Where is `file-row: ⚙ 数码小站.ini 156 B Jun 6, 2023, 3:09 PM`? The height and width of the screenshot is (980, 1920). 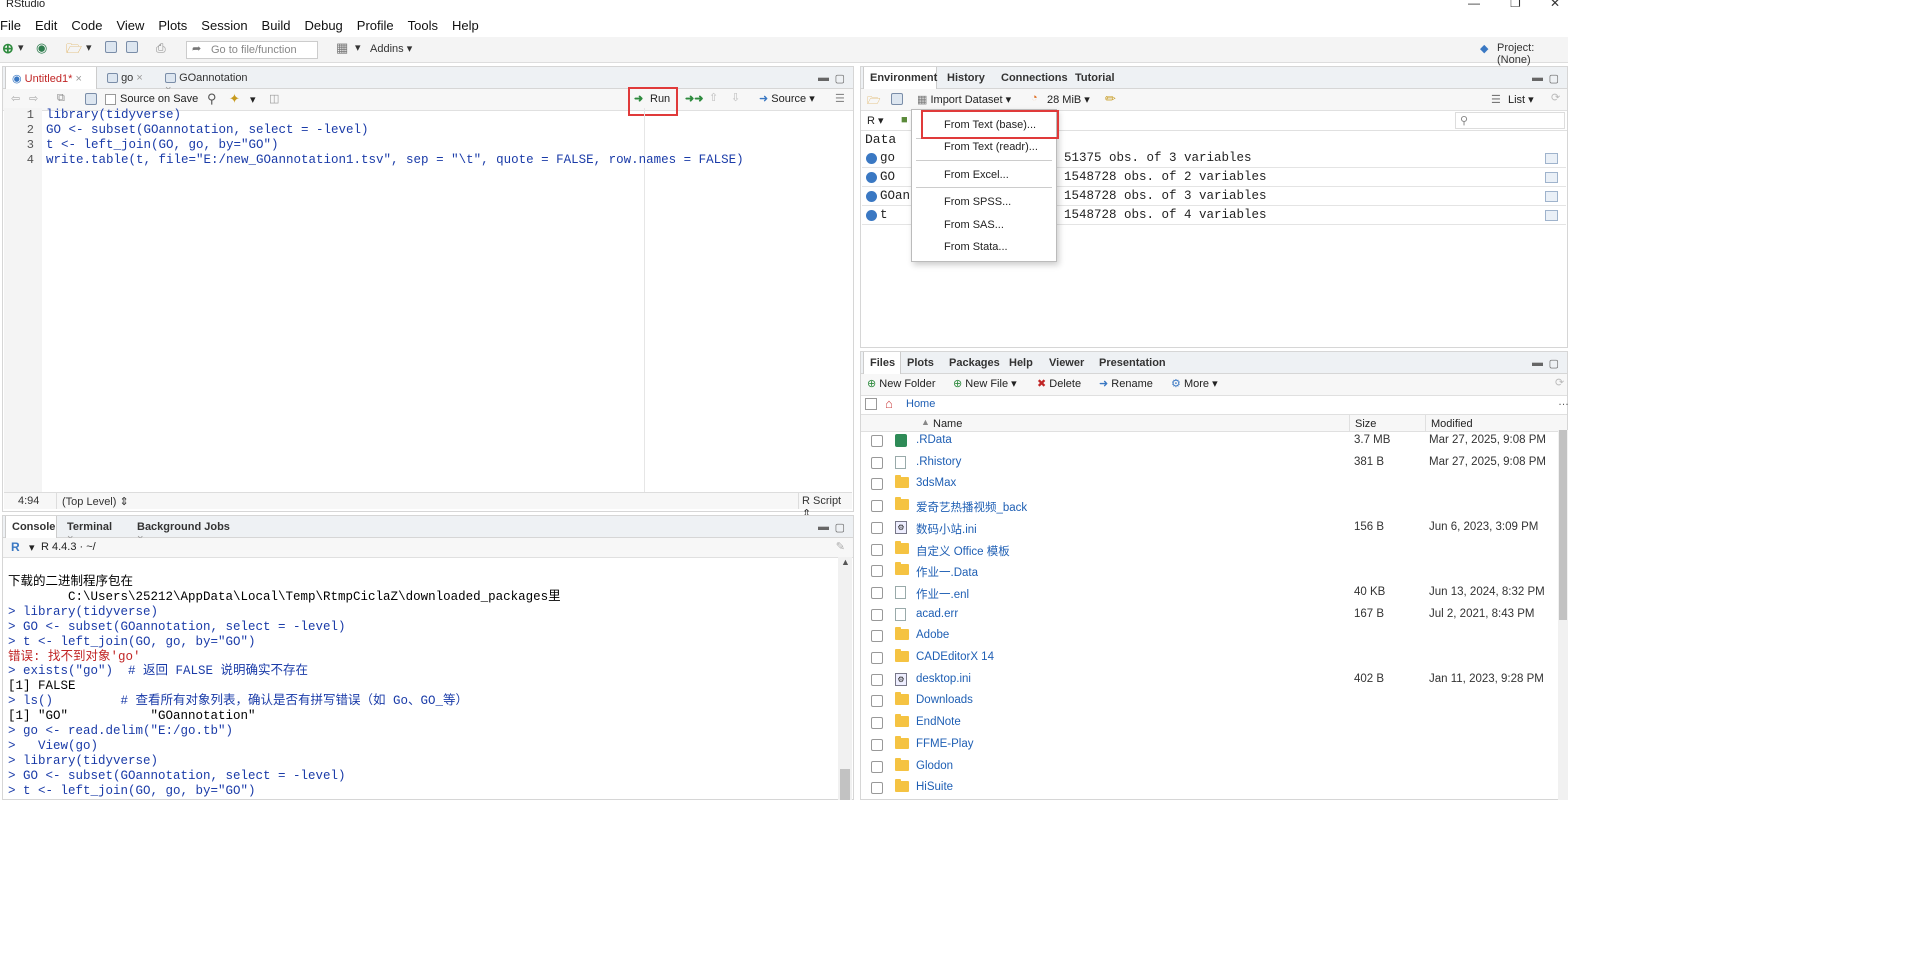 file-row: ⚙ 数码小站.ini 156 B Jun 6, 2023, 3:09 PM is located at coordinates (1214, 528).